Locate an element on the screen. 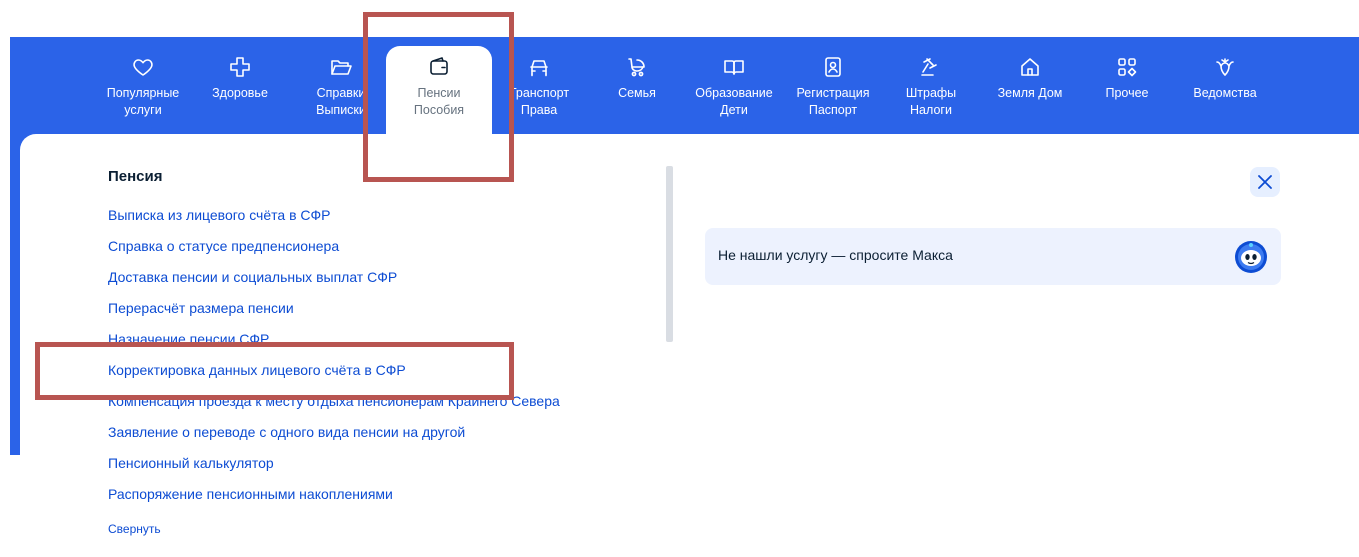 The height and width of the screenshot is (557, 1359). folder-icon is located at coordinates (341, 67).